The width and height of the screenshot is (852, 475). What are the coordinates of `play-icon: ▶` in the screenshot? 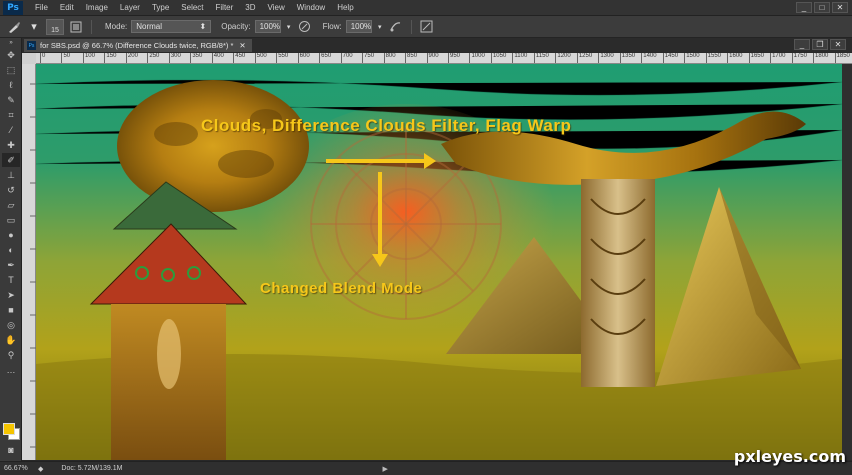 It's located at (386, 469).